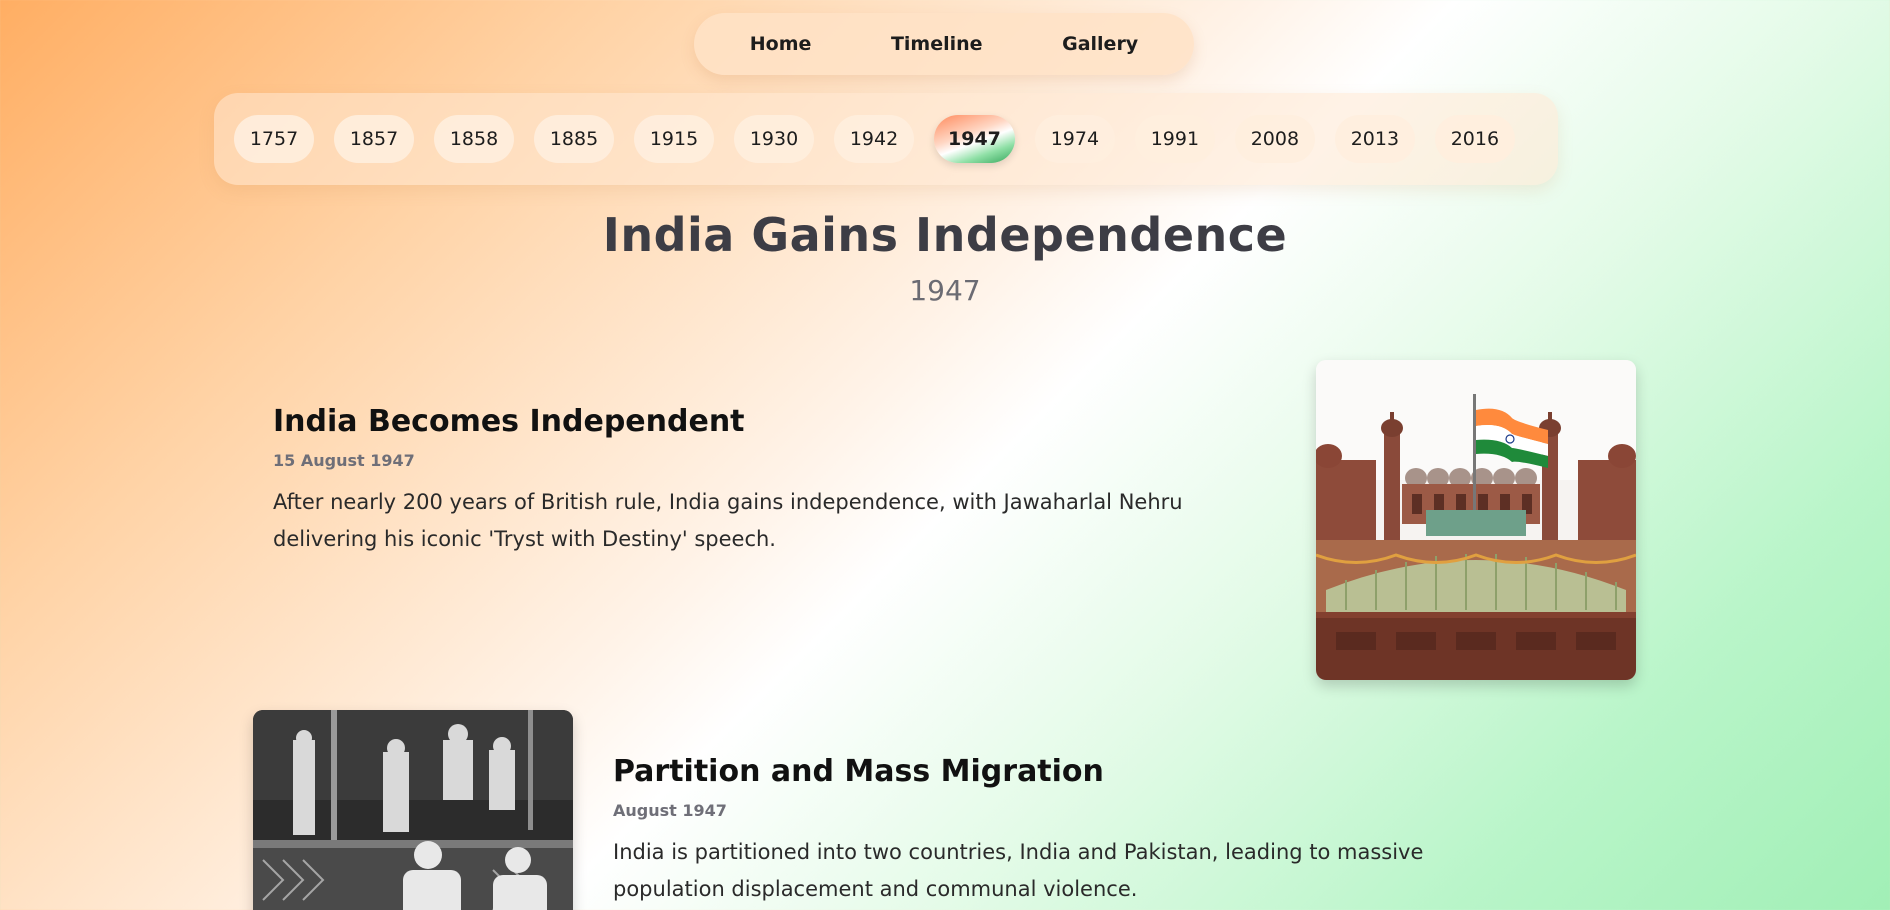 The width and height of the screenshot is (1890, 910). Describe the element at coordinates (1100, 44) in the screenshot. I see `nav-gallery-link: Gallery` at that location.